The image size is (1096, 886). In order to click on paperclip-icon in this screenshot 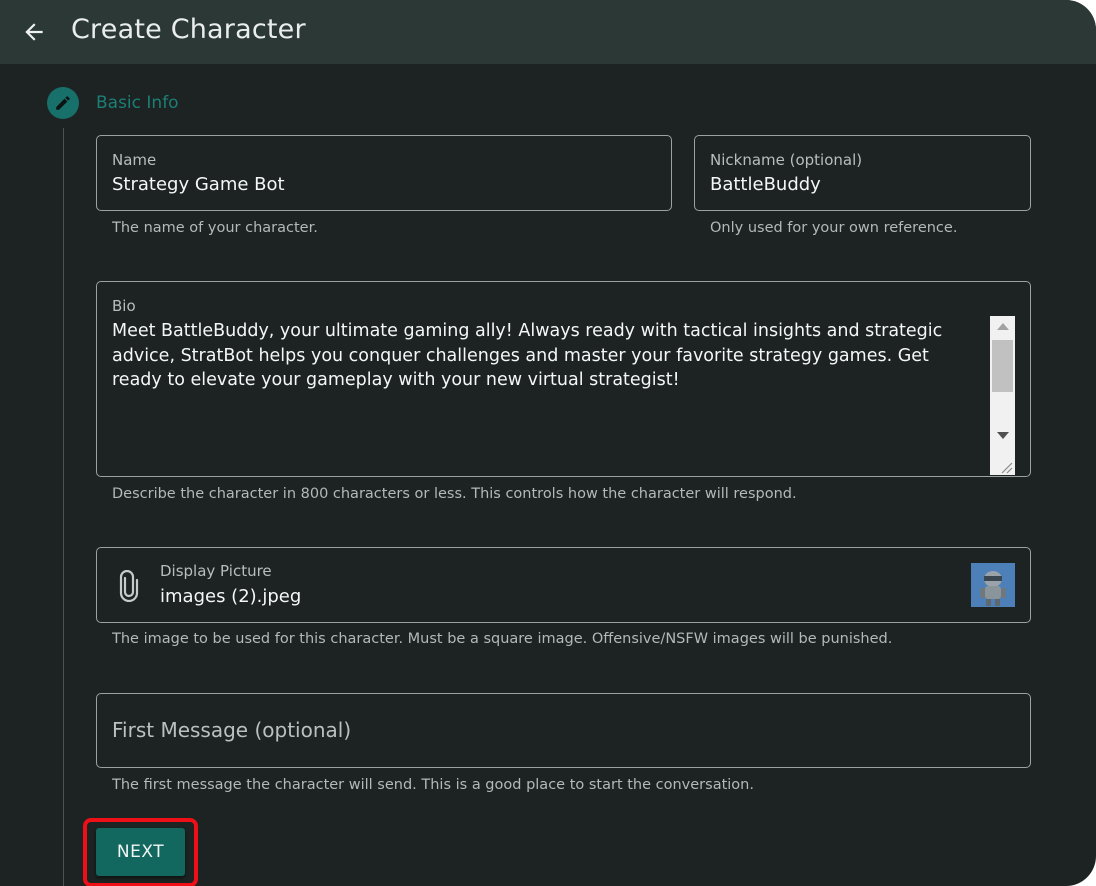, I will do `click(129, 586)`.